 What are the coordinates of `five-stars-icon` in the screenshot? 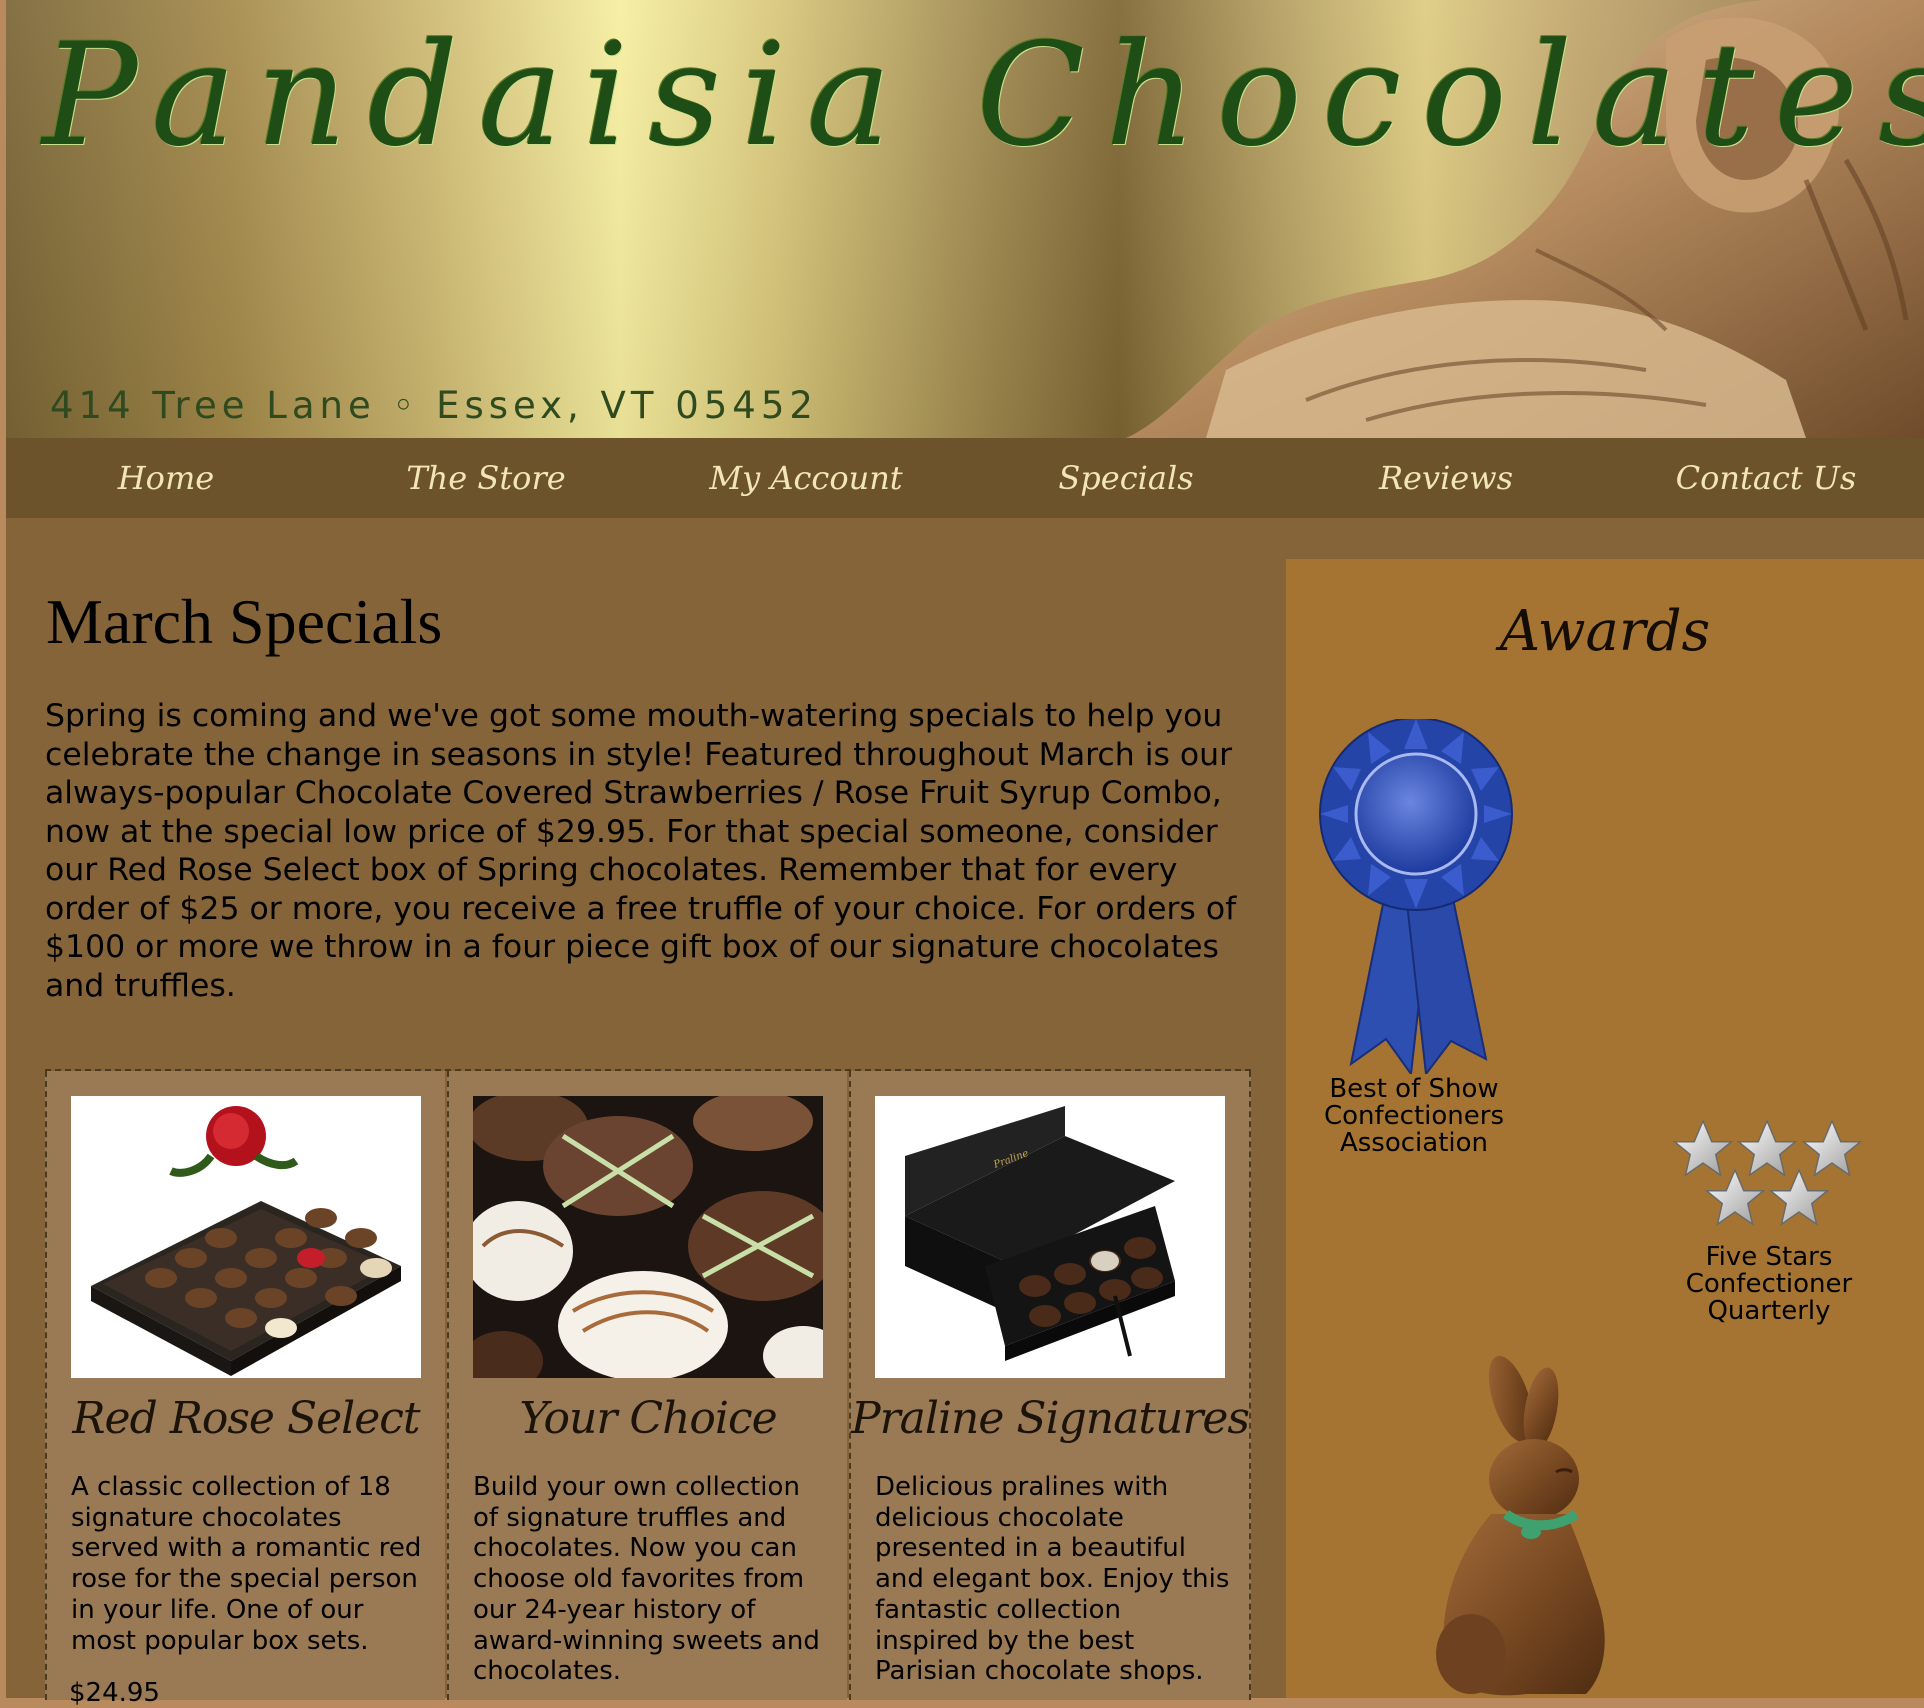 It's located at (1767, 1173).